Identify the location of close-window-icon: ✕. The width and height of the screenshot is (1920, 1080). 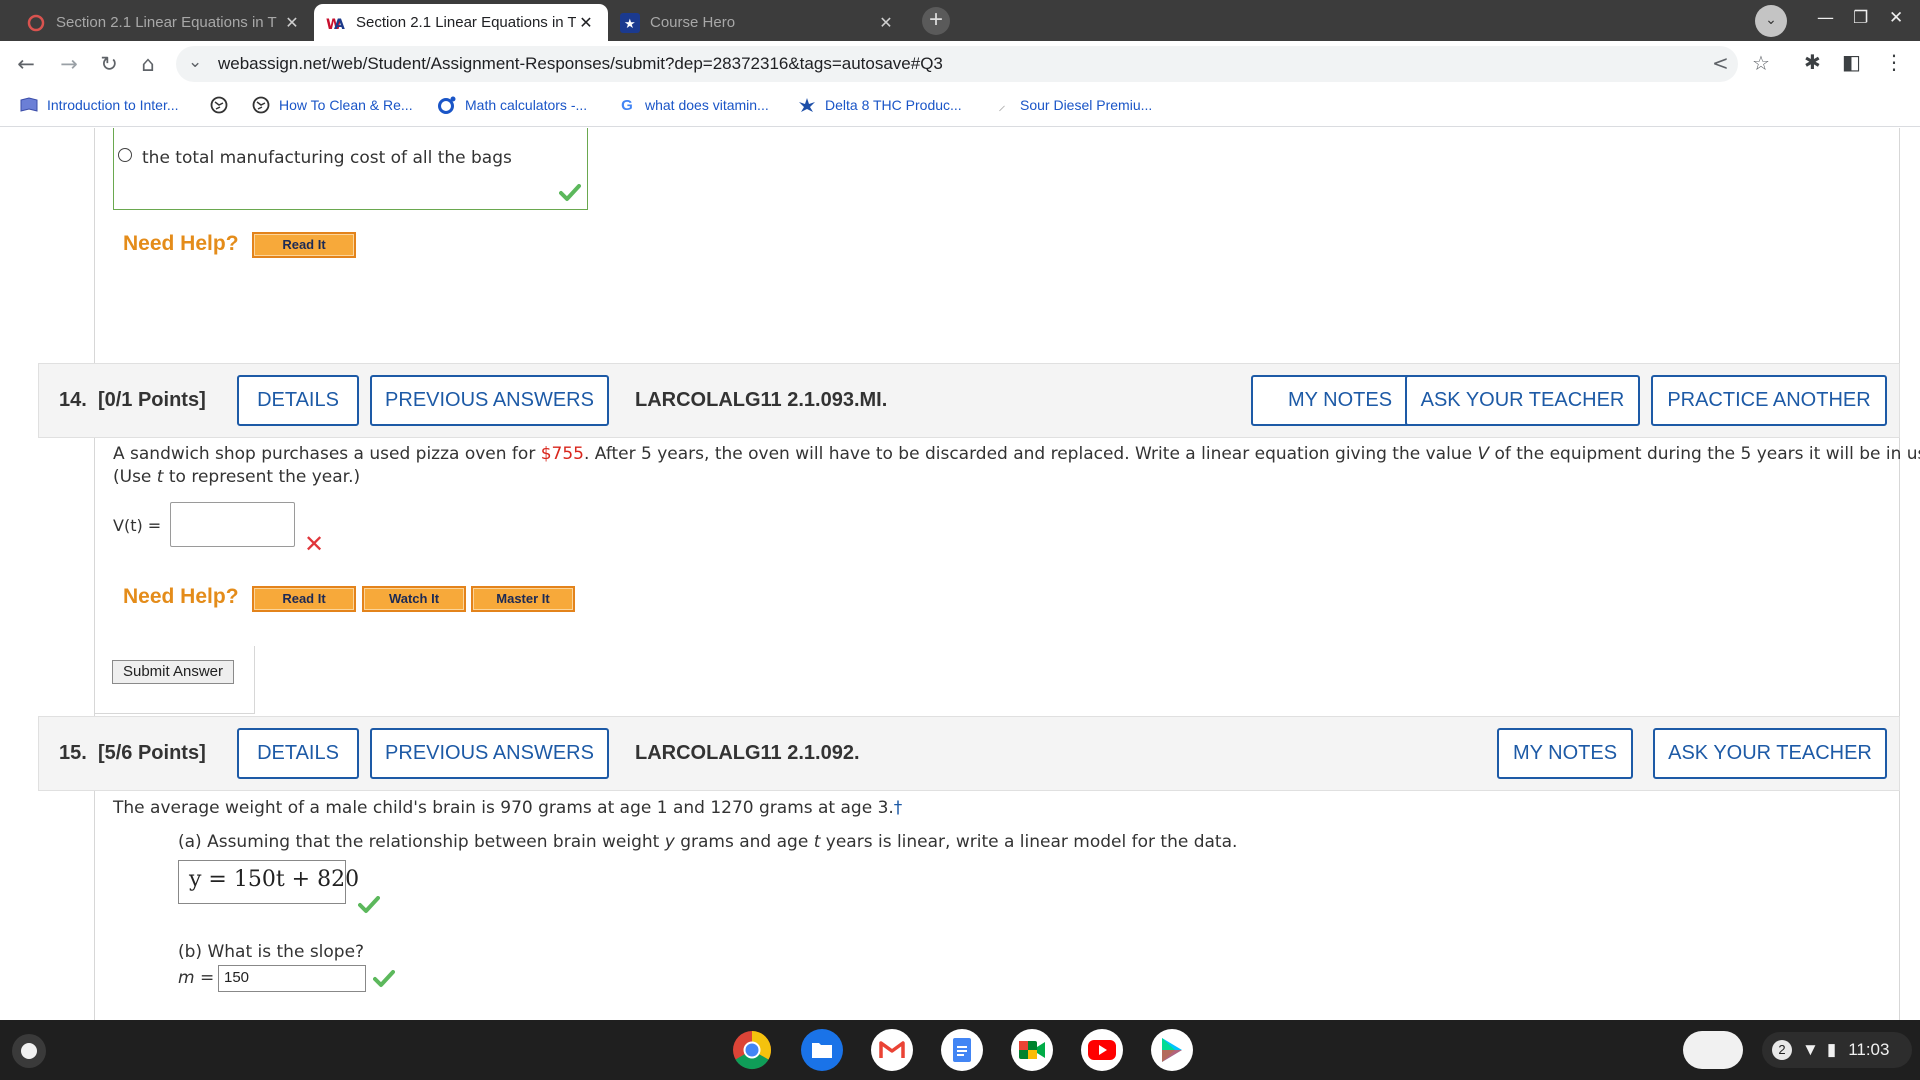
(1896, 18).